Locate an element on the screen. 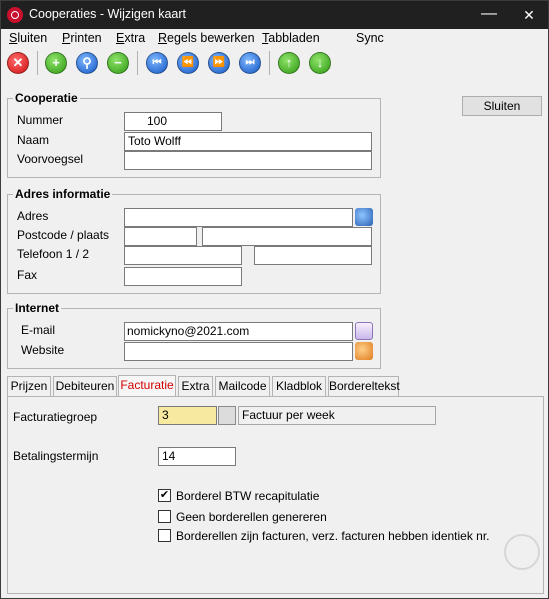 The width and height of the screenshot is (549, 599). fax-field is located at coordinates (183, 276).